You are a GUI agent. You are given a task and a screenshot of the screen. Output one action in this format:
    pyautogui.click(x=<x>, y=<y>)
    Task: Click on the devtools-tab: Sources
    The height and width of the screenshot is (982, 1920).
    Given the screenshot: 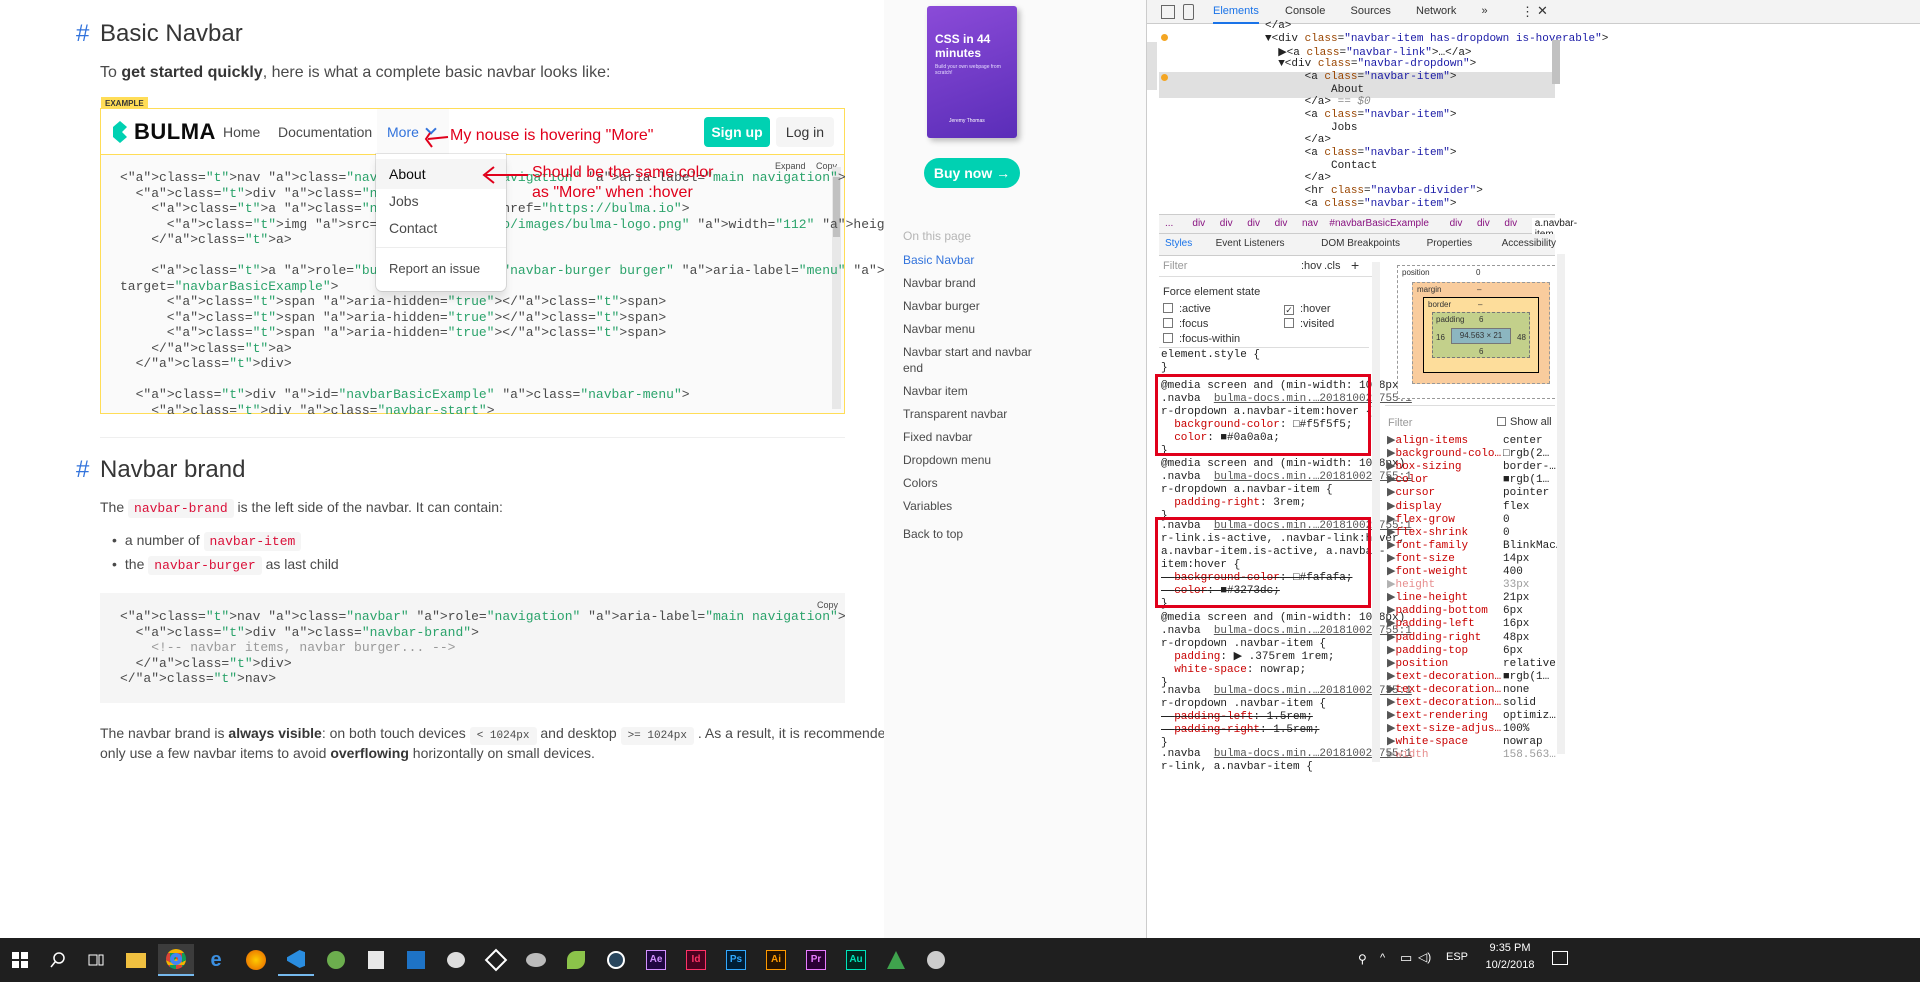 What is the action you would take?
    pyautogui.click(x=1371, y=11)
    